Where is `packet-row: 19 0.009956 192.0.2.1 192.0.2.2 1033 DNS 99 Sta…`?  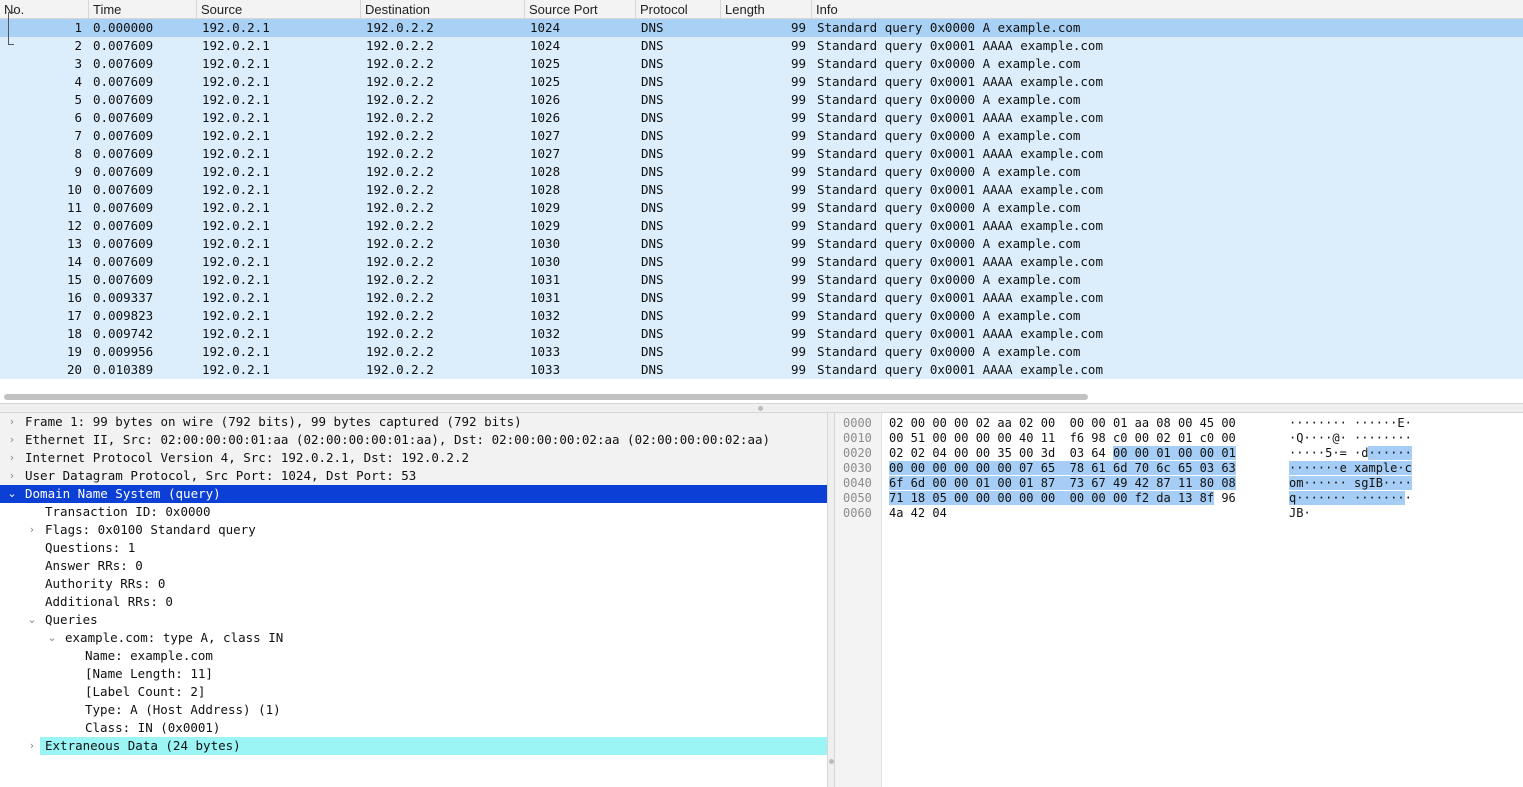
packet-row: 19 0.009956 192.0.2.1 192.0.2.2 1033 DNS 99 Sta… is located at coordinates (761, 352).